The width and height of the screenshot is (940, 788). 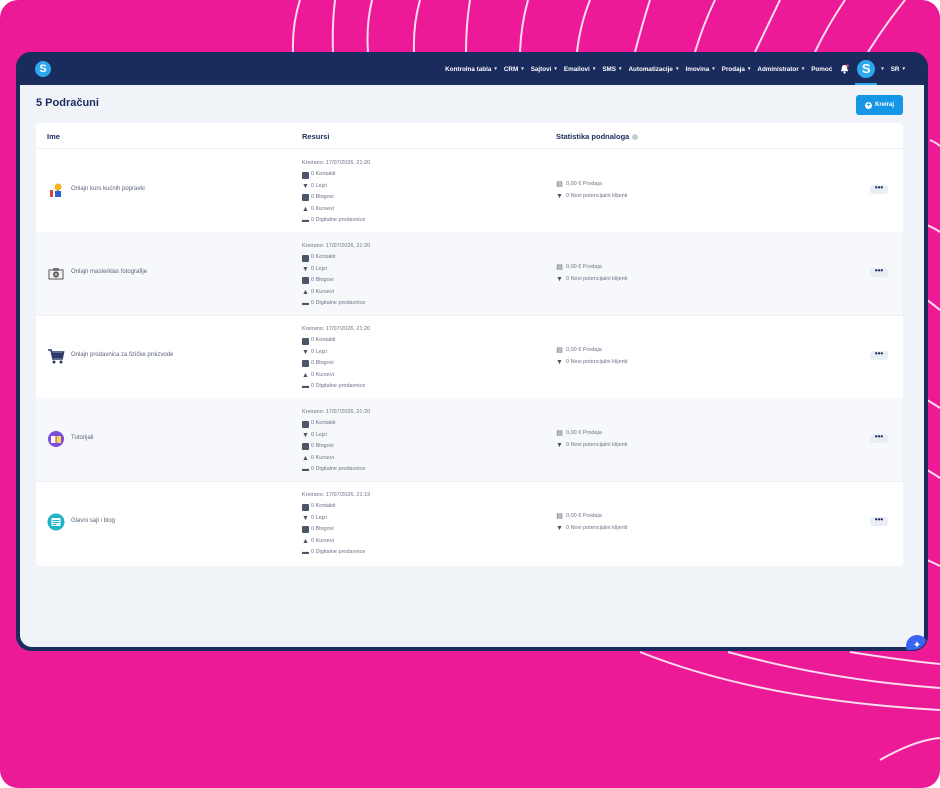 I want to click on nav-label: Pomoć, so click(x=822, y=69).